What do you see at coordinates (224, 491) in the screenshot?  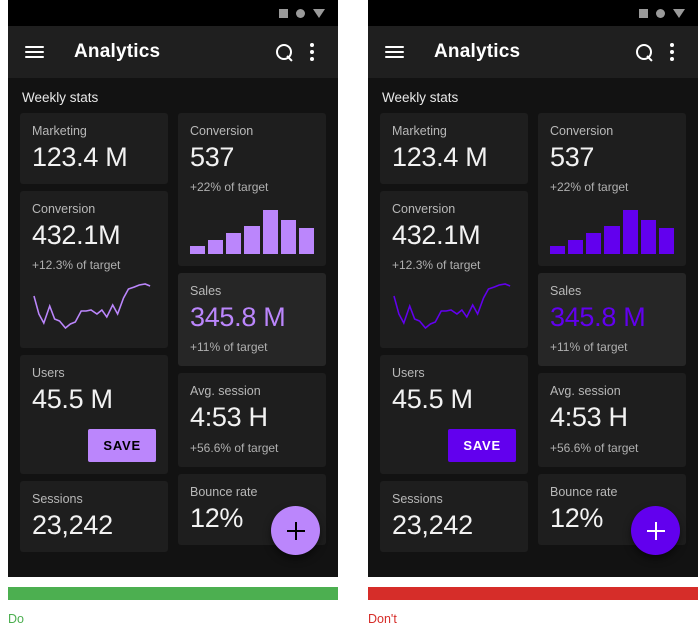 I see `card-label: Bounce rate` at bounding box center [224, 491].